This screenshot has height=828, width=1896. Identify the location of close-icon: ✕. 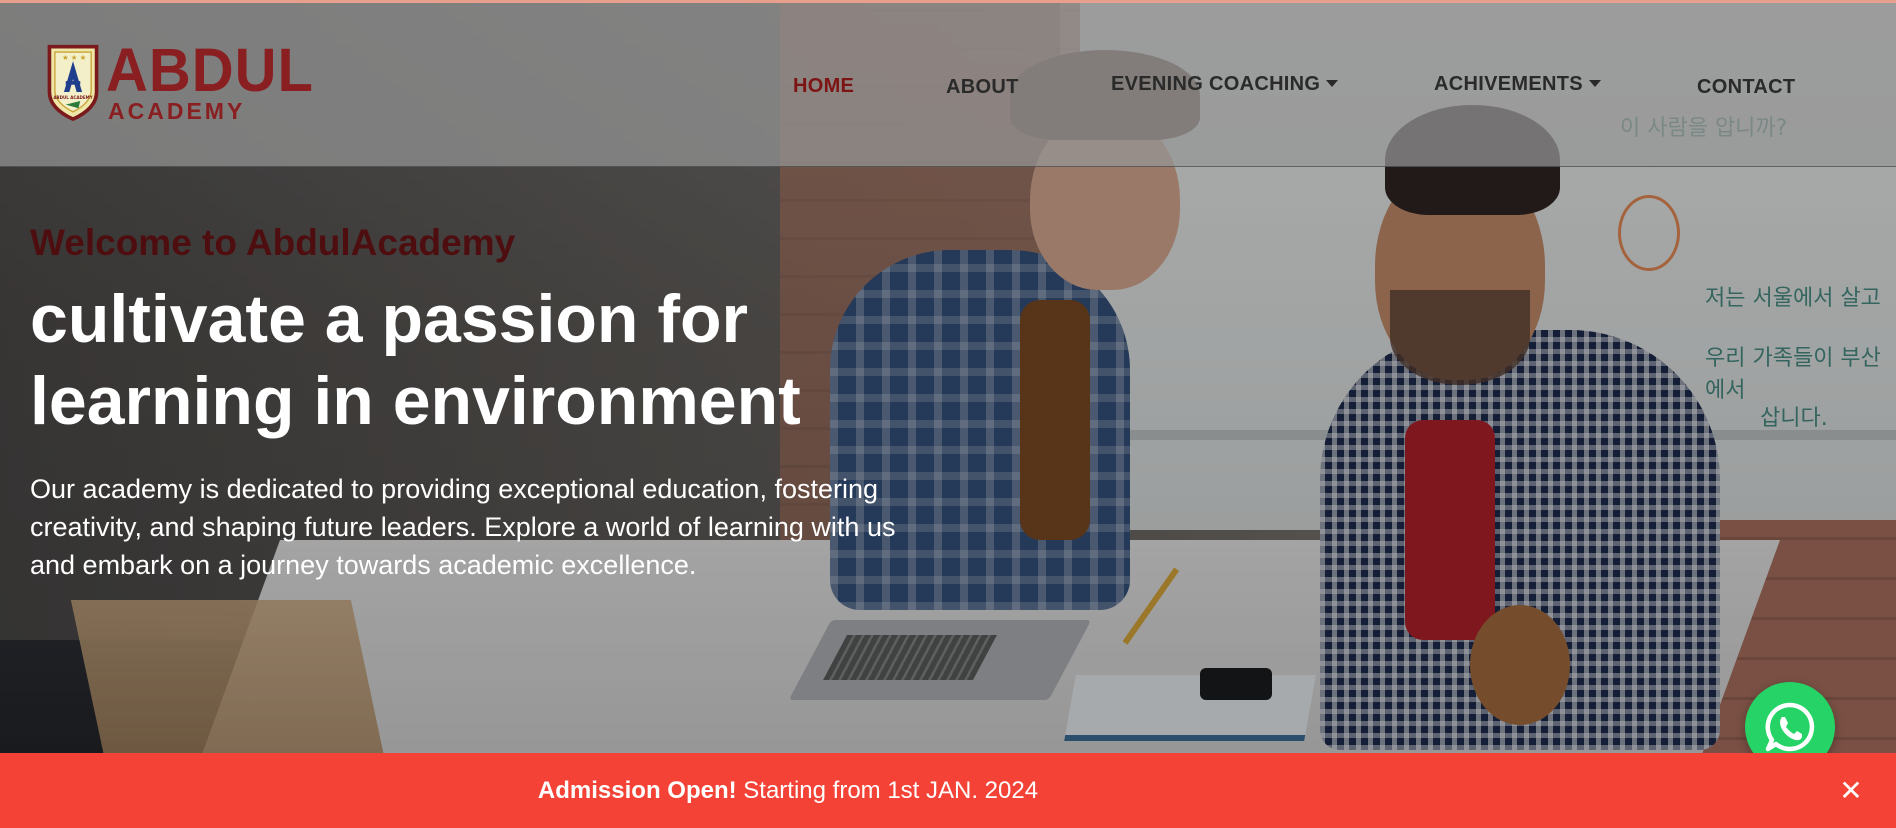
(1851, 790).